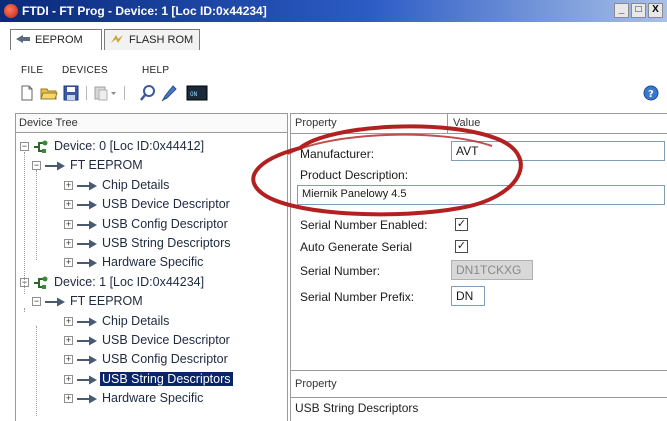 The image size is (667, 421). What do you see at coordinates (49, 93) in the screenshot?
I see `open-folder-icon` at bounding box center [49, 93].